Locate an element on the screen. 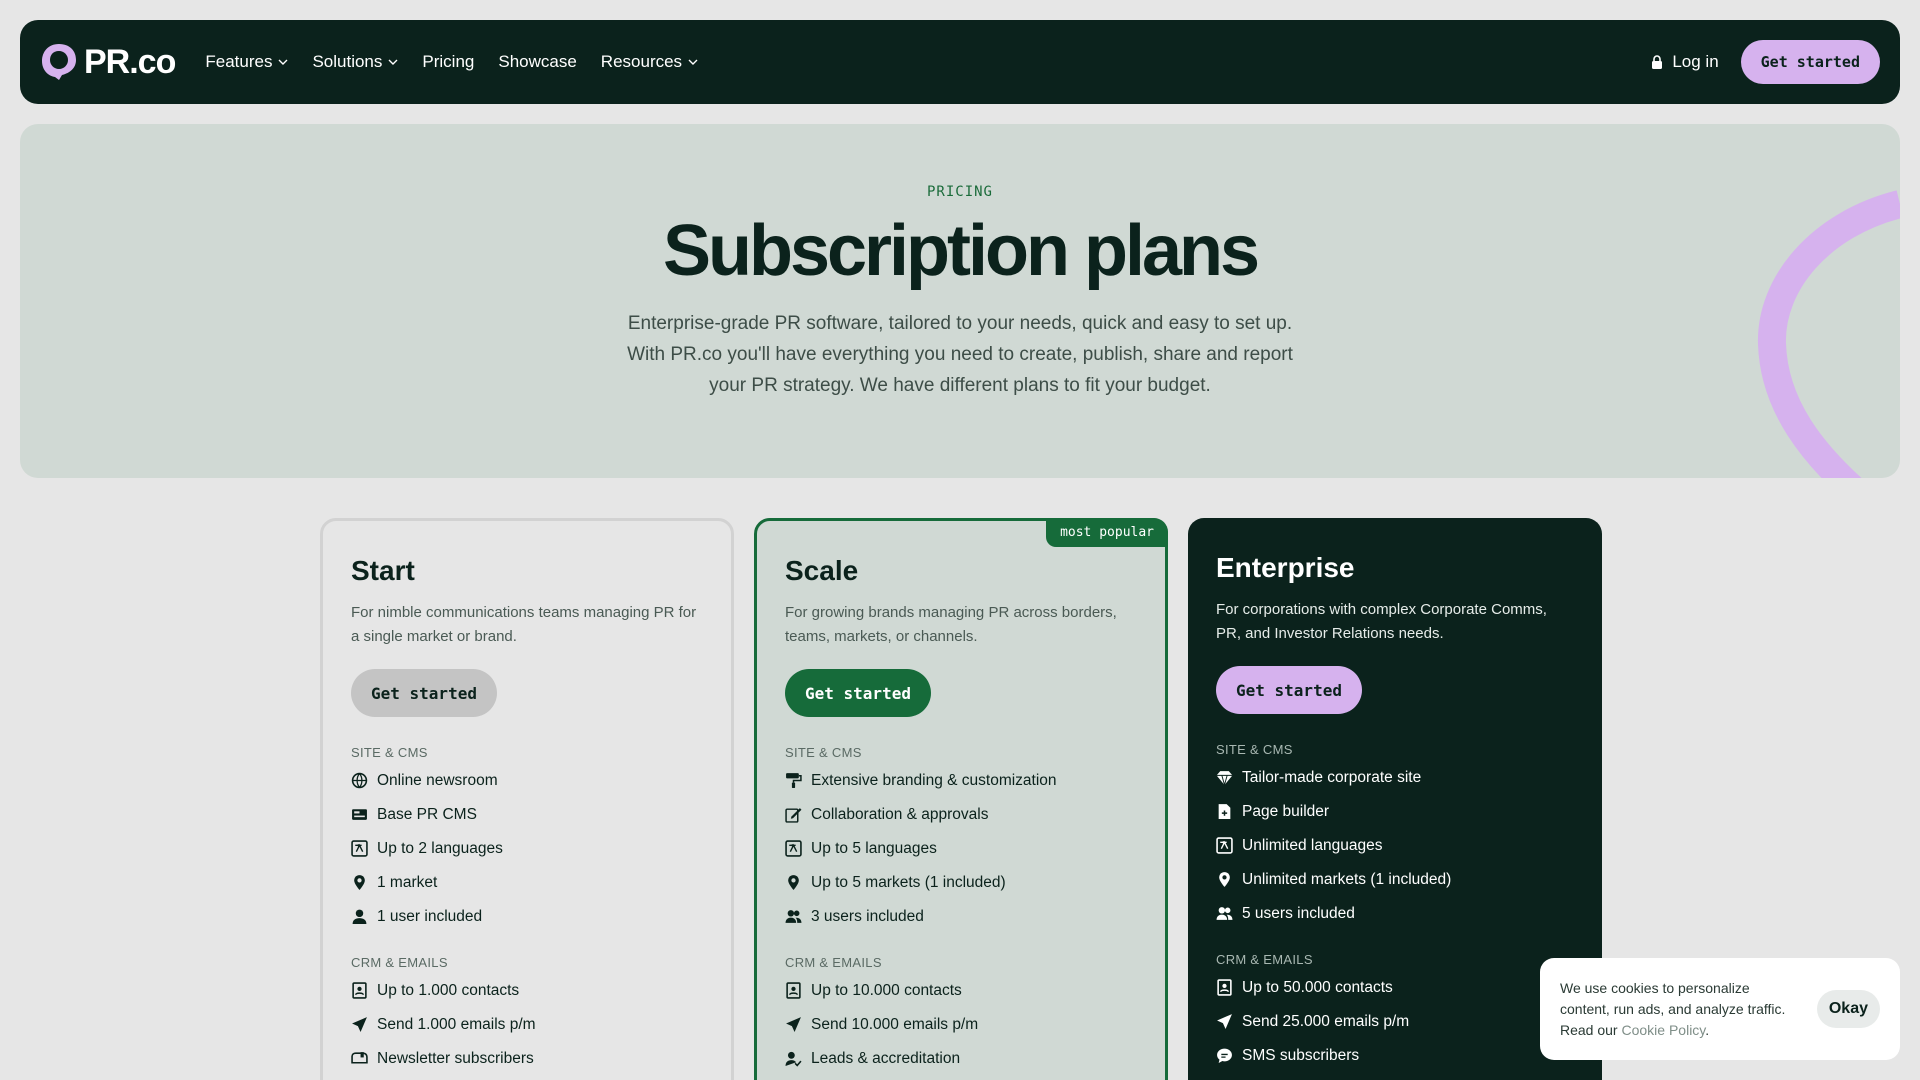 The image size is (1920, 1080). nav-right: Log in Get started is located at coordinates (1765, 62).